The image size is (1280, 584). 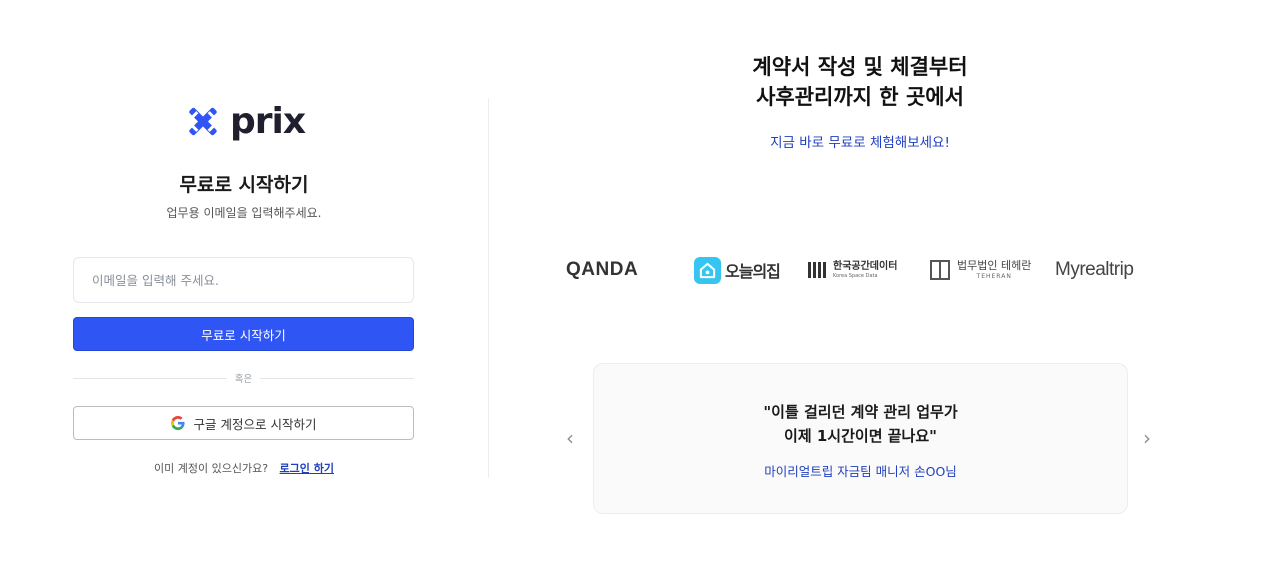 What do you see at coordinates (244, 185) in the screenshot?
I see `signup-title: 무료로 시작하기` at bounding box center [244, 185].